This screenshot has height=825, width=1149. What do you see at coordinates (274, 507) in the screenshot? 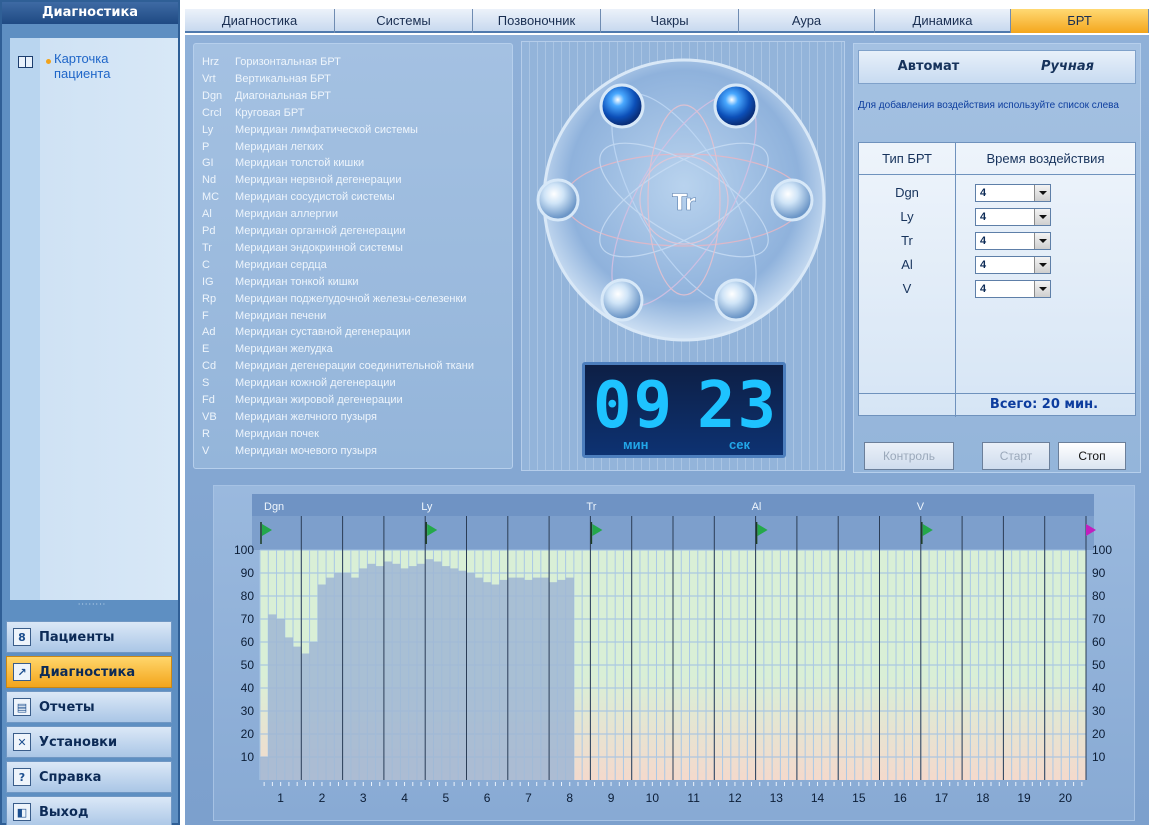
I see `segment-label: Dgn` at bounding box center [274, 507].